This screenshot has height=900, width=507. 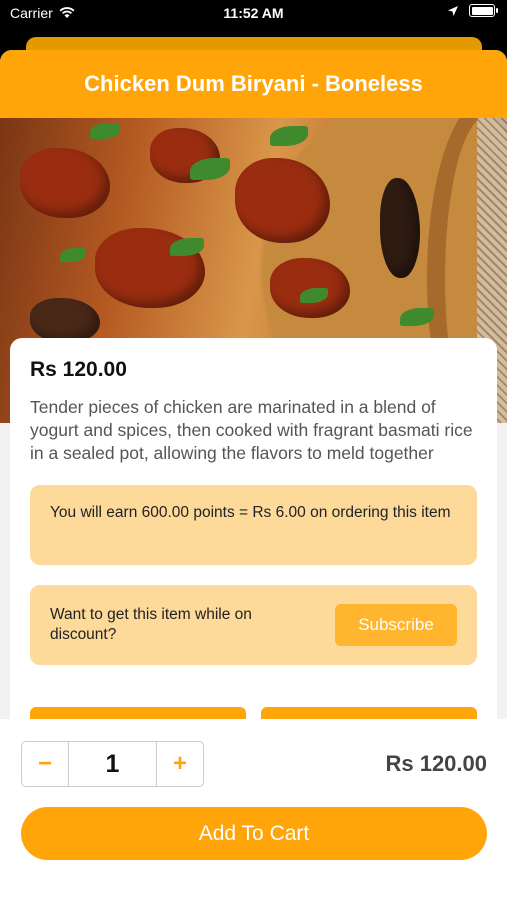 What do you see at coordinates (453, 10) in the screenshot?
I see `location-arrow-icon` at bounding box center [453, 10].